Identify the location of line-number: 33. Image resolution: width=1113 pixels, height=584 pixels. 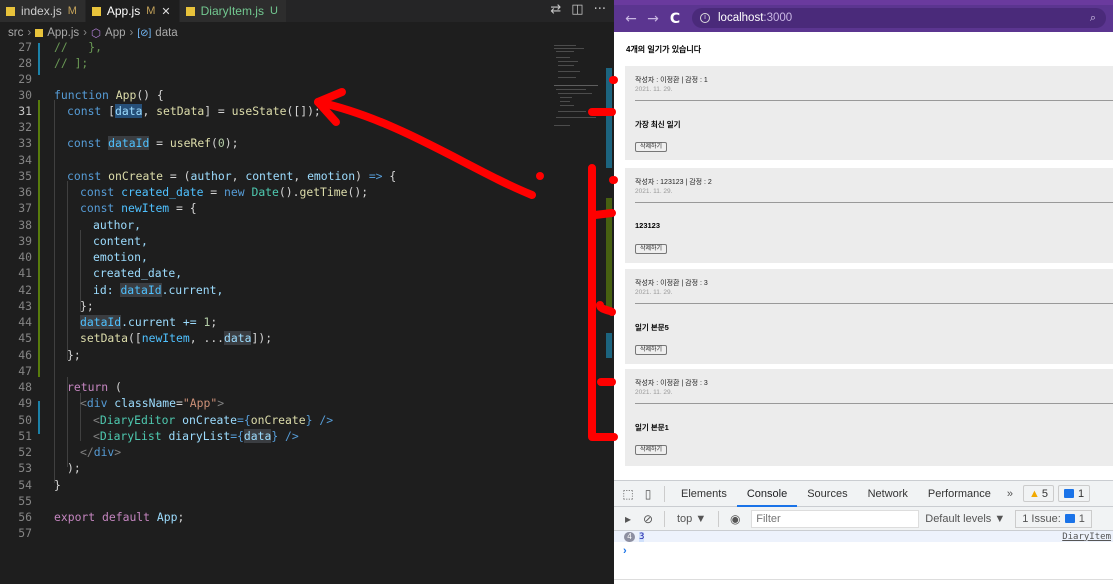
(25, 143).